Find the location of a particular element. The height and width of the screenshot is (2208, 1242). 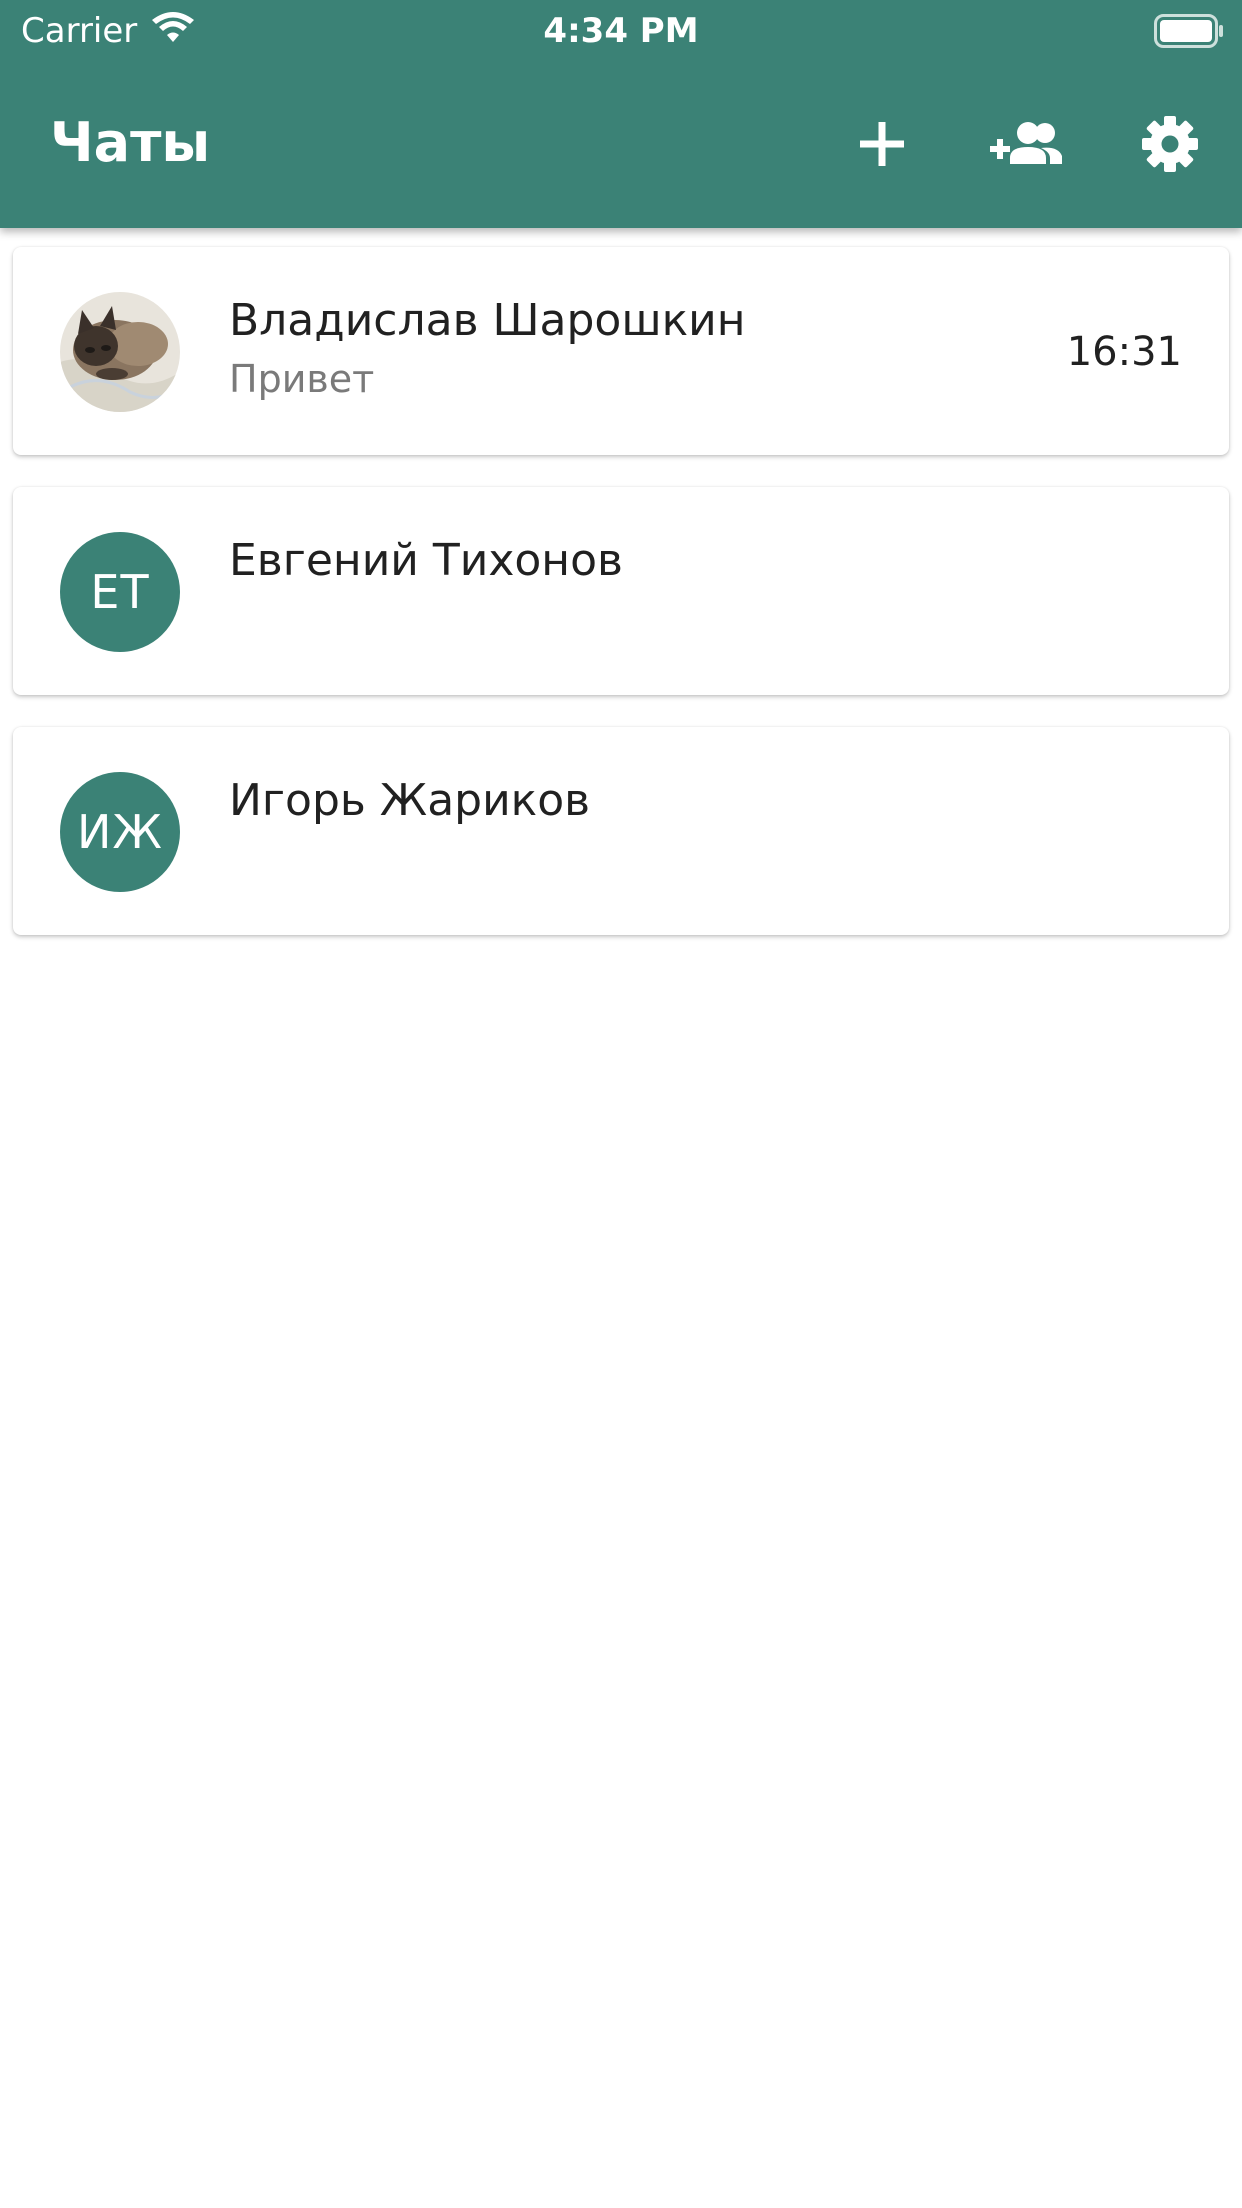

page-title: Чаты is located at coordinates (130, 142).